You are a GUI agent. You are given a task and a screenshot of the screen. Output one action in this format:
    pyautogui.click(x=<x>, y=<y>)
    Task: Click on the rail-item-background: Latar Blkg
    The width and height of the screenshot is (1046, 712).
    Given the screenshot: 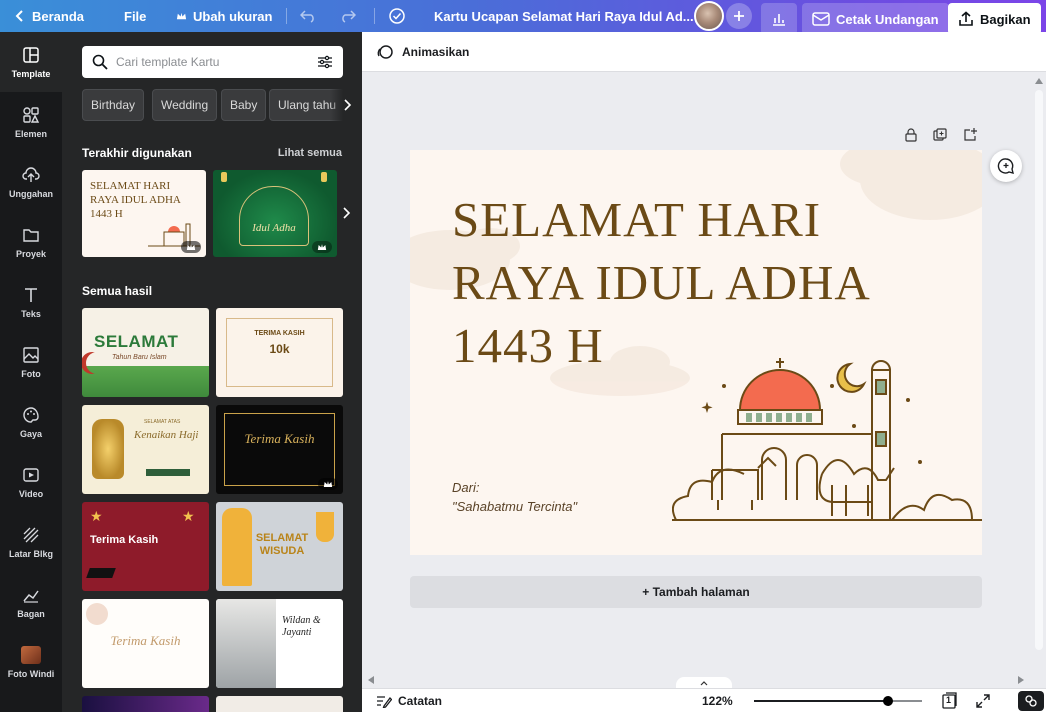 What is the action you would take?
    pyautogui.click(x=31, y=542)
    